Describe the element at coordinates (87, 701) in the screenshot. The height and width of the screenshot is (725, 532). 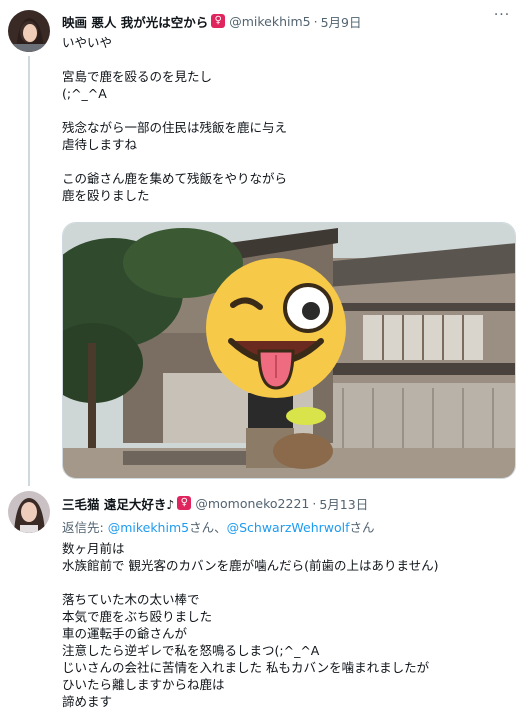
I see `text-line: 諦めます` at that location.